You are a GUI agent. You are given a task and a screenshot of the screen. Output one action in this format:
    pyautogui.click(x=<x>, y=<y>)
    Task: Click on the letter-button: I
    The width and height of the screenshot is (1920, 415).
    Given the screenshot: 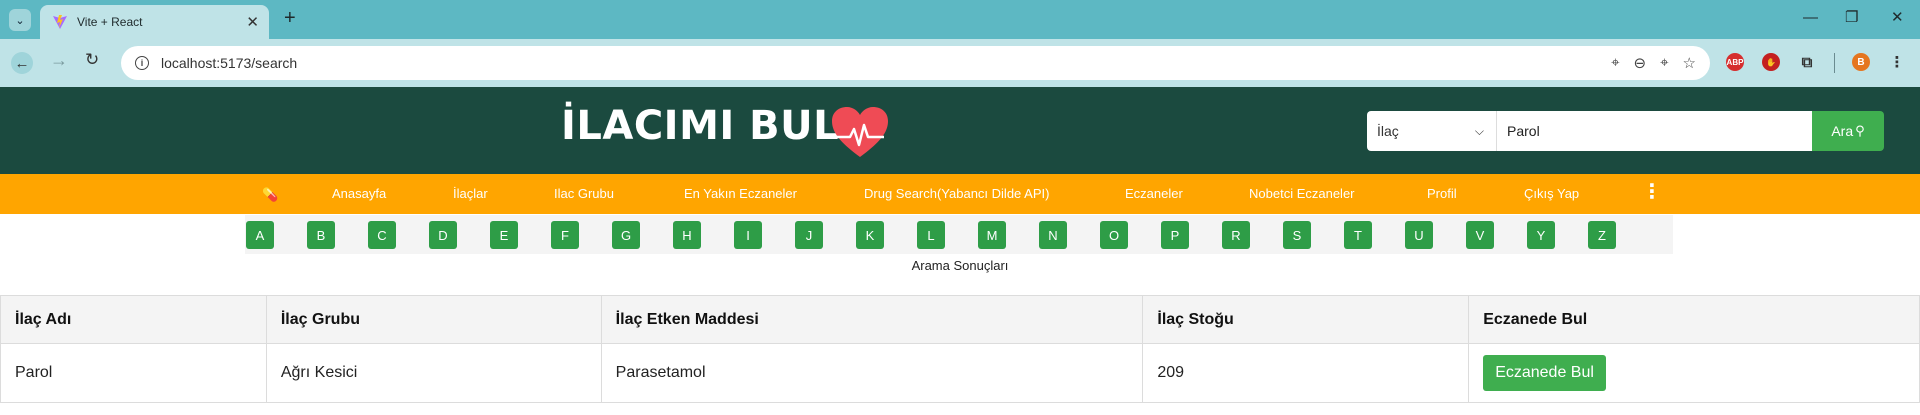 What is the action you would take?
    pyautogui.click(x=748, y=235)
    